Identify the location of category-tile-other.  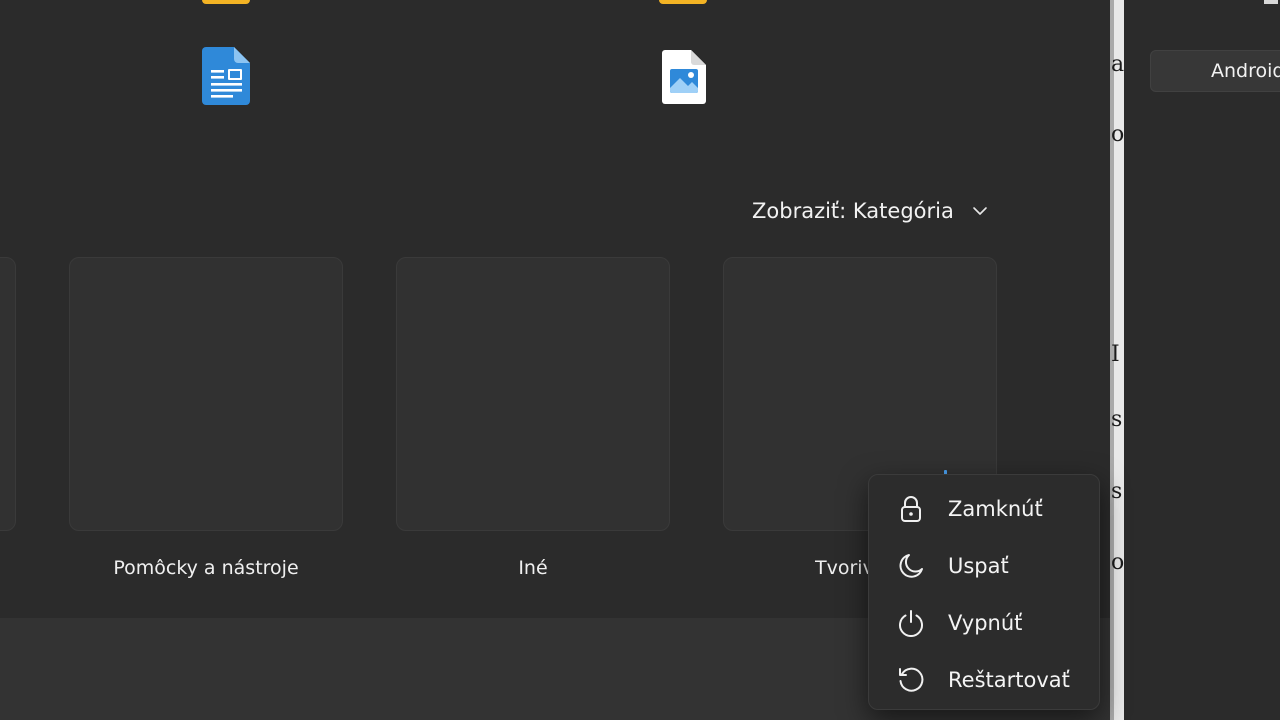
(533, 394).